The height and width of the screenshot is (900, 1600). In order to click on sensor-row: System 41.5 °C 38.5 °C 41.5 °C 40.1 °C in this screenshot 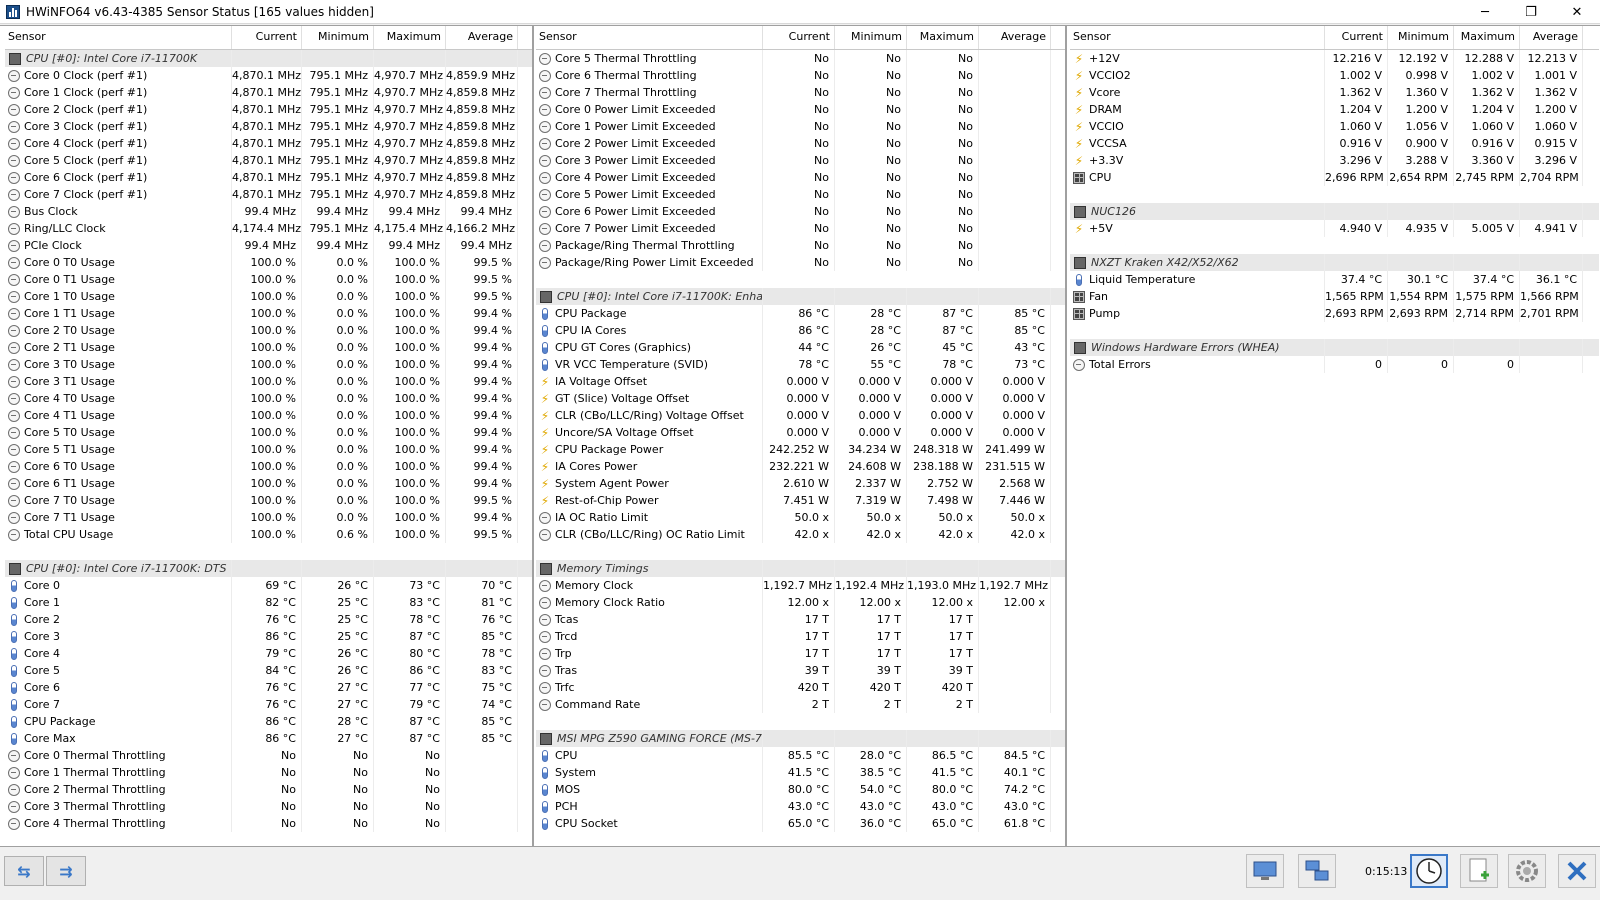, I will do `click(800, 772)`.